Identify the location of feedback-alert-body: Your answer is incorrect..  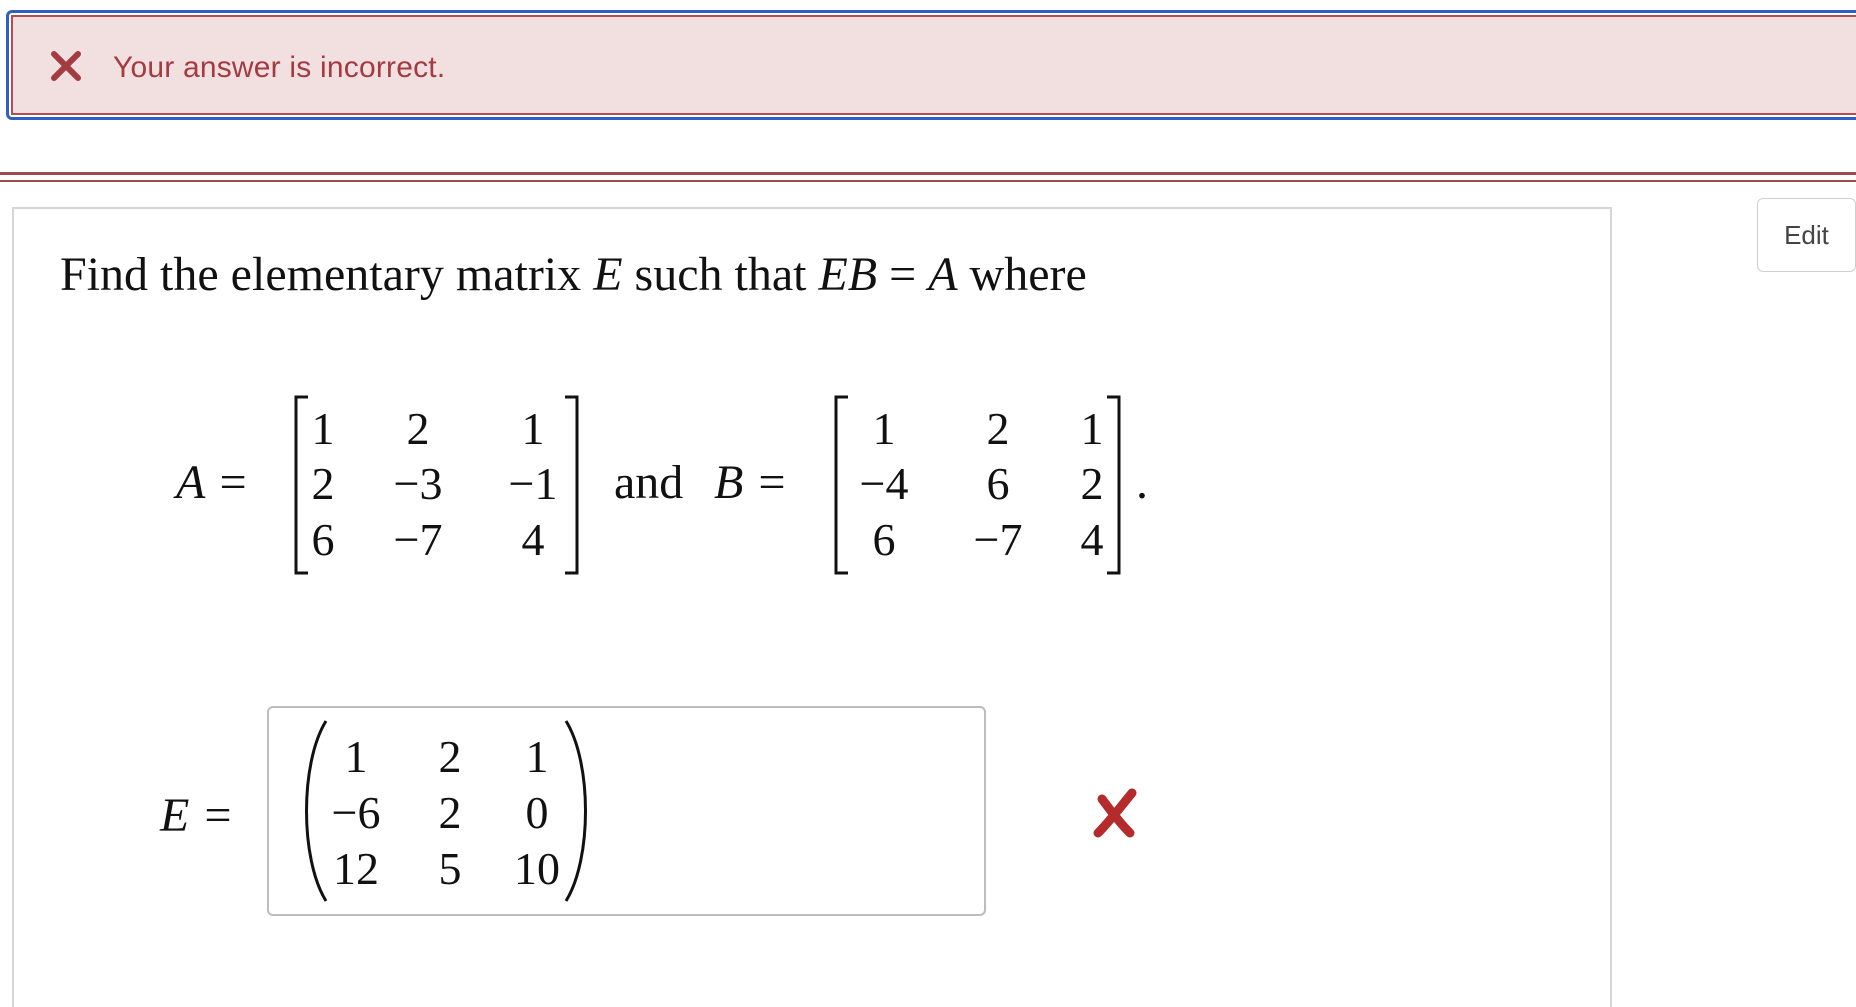
(933, 65).